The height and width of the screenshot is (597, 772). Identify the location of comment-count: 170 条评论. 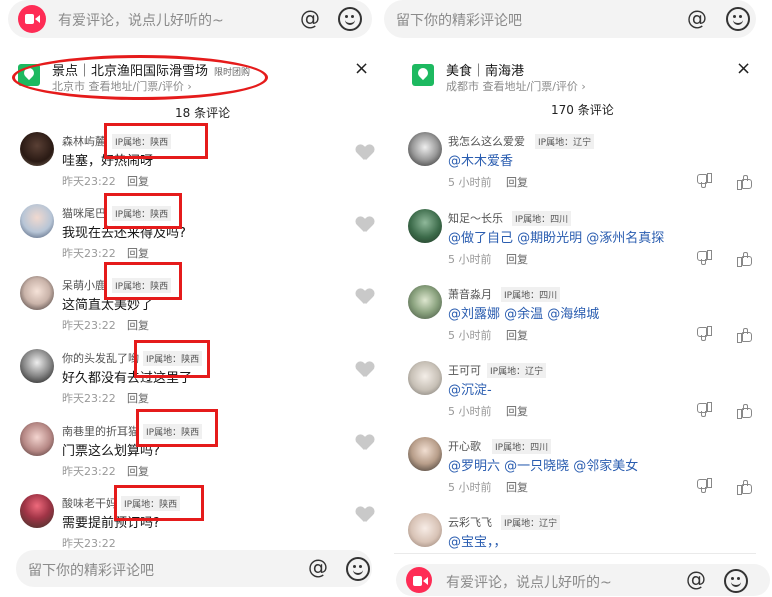
(582, 110).